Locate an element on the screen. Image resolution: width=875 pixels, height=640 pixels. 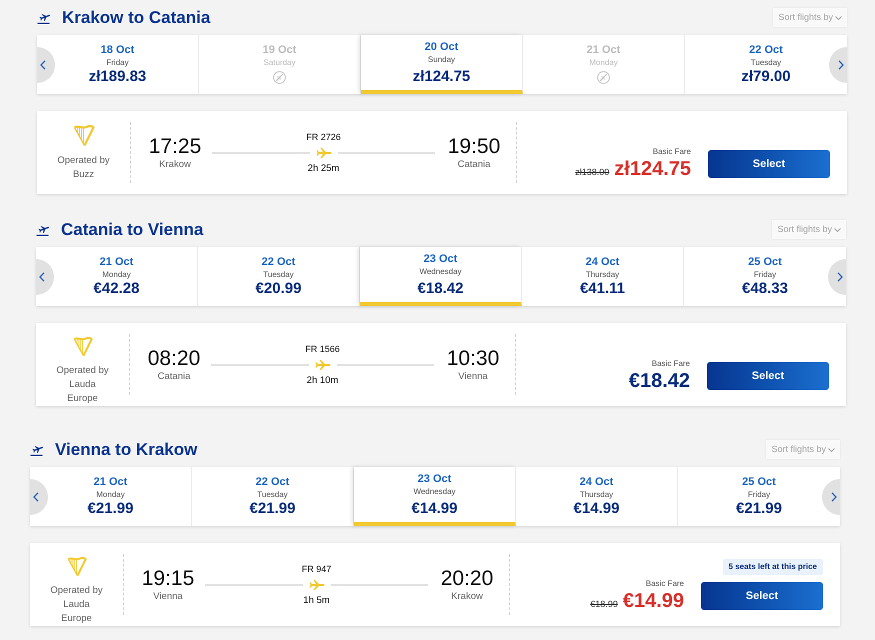
date-tab: 21 Oct Monday €42.28 is located at coordinates (117, 276).